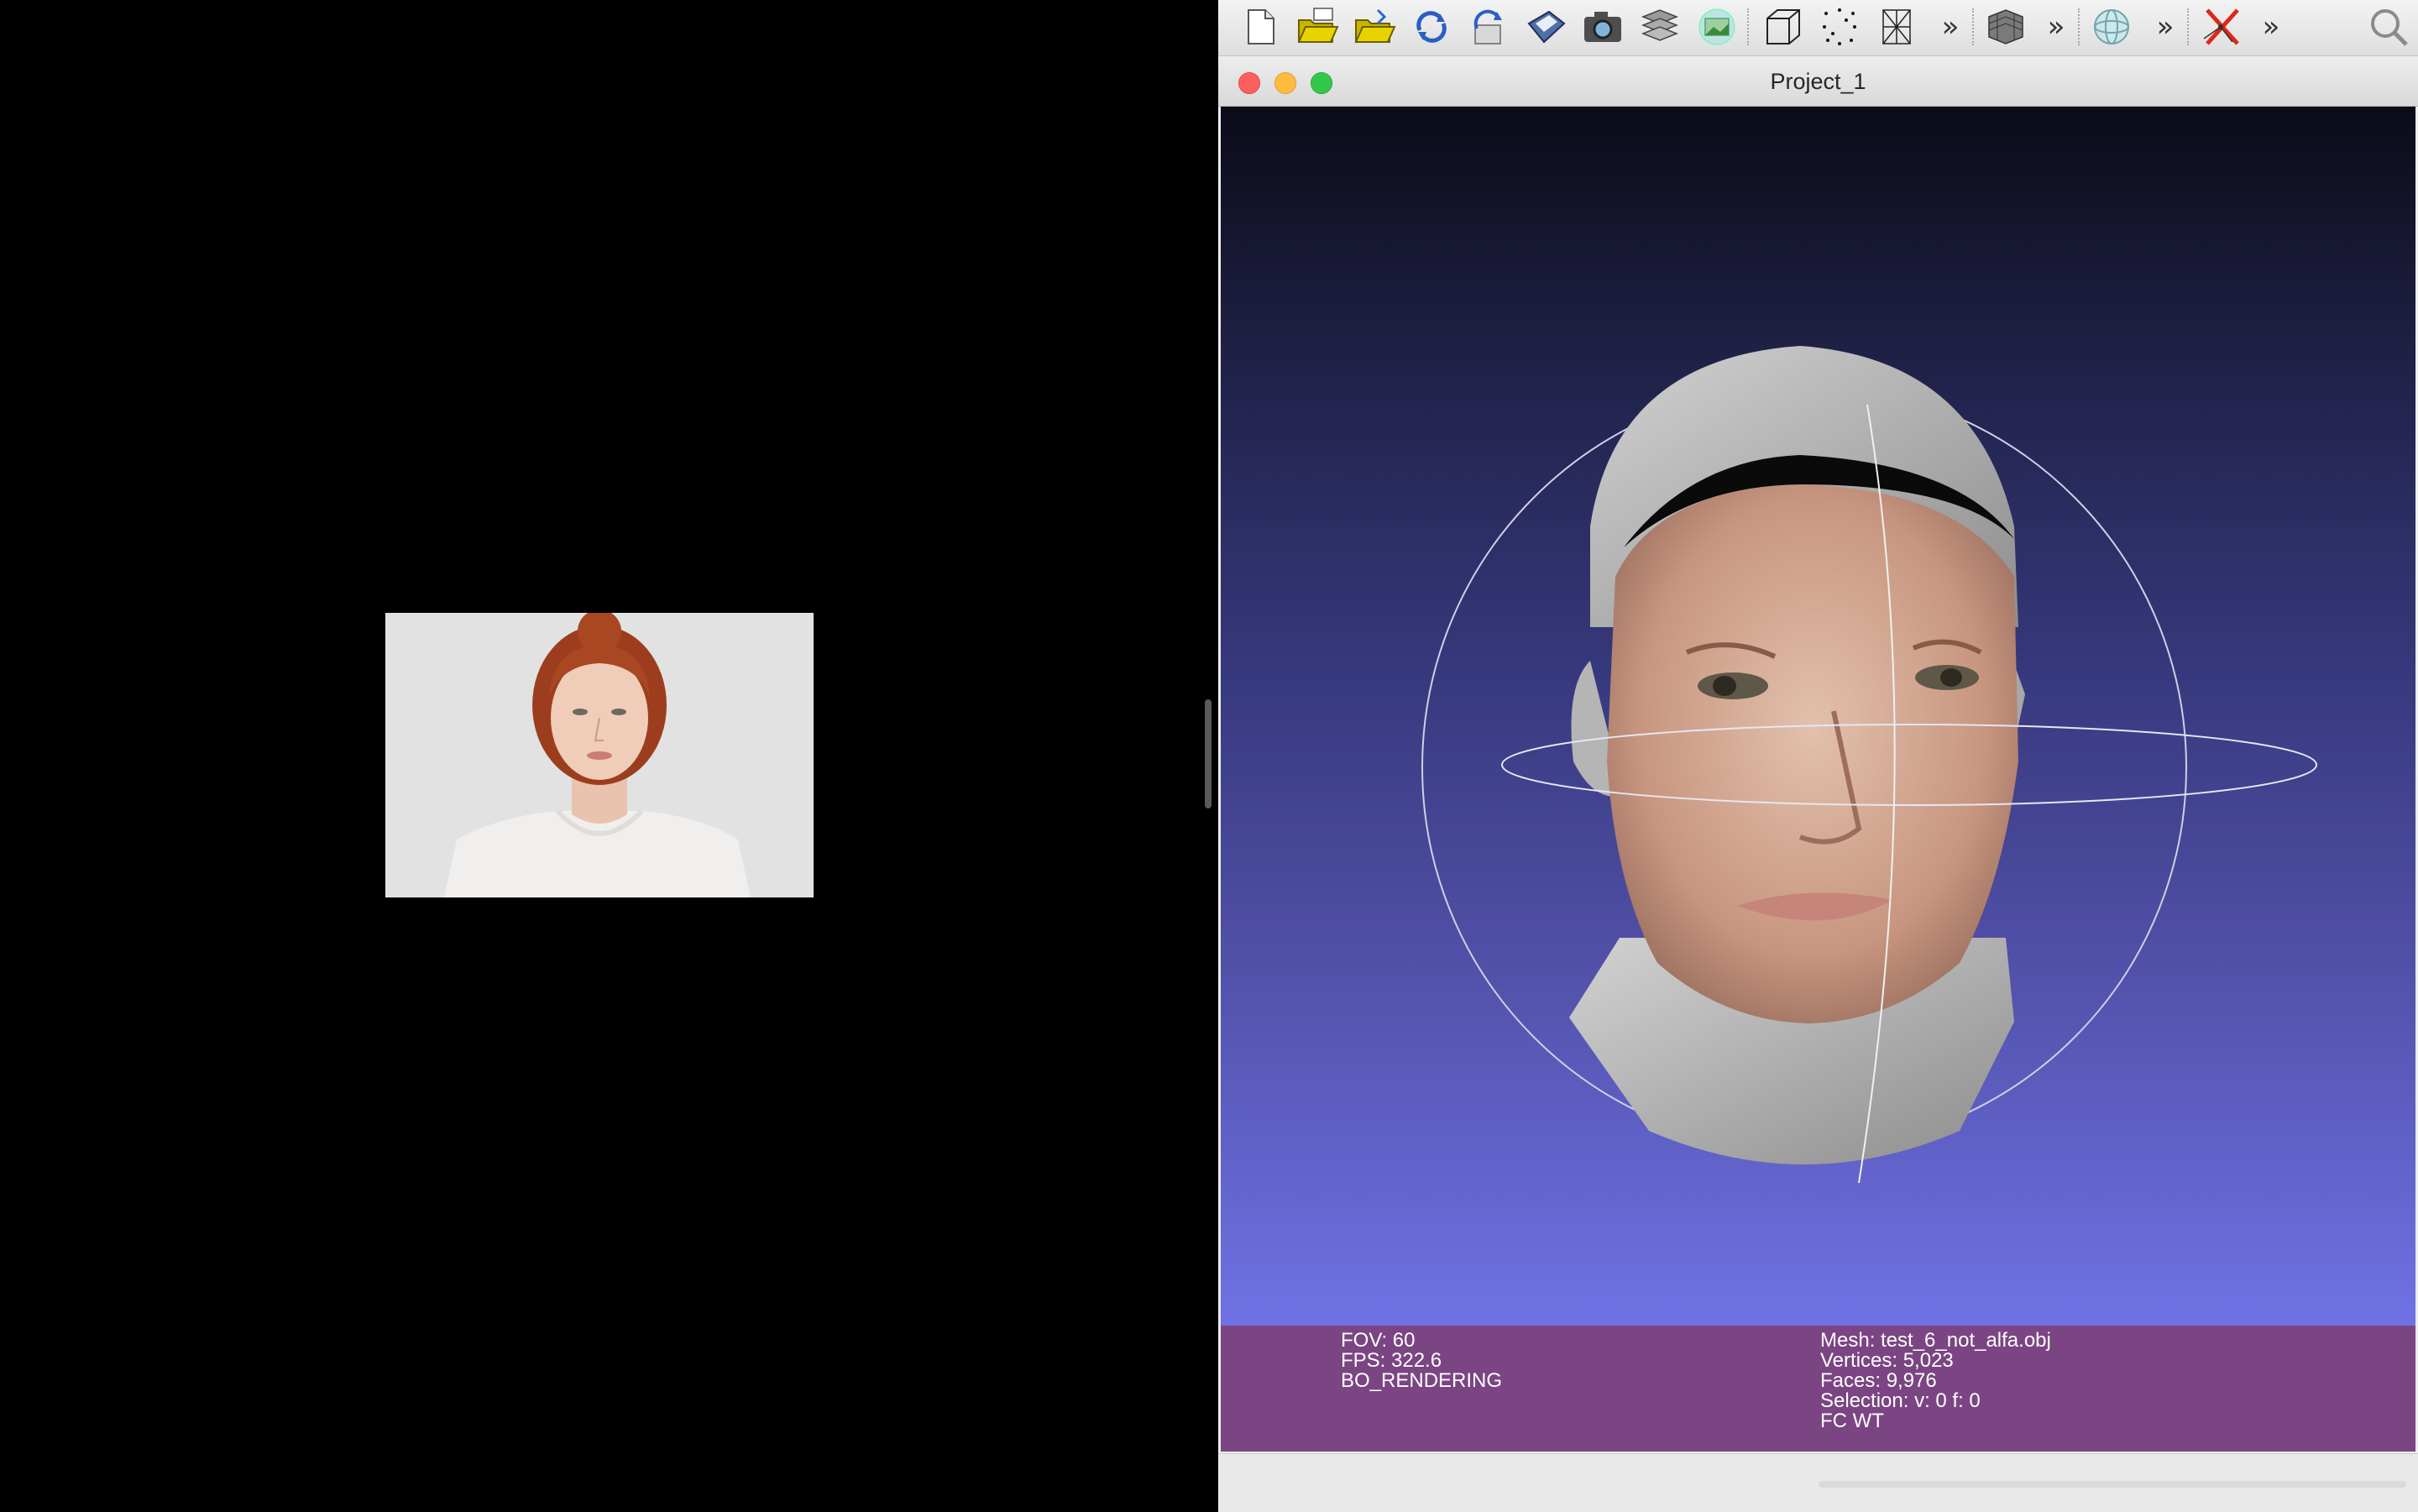  What do you see at coordinates (1260, 26) in the screenshot?
I see `new-project-icon` at bounding box center [1260, 26].